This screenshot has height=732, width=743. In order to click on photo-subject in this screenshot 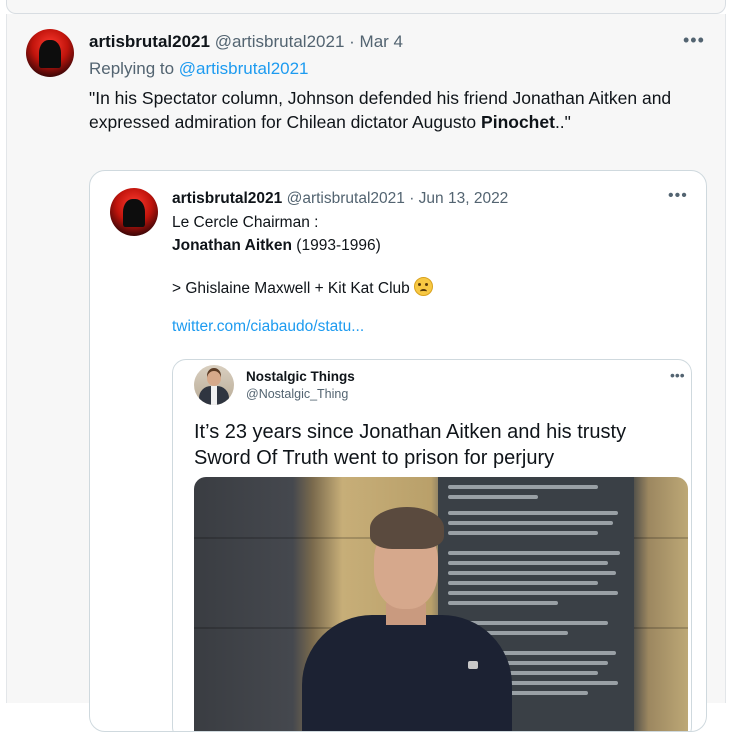, I will do `click(407, 619)`.